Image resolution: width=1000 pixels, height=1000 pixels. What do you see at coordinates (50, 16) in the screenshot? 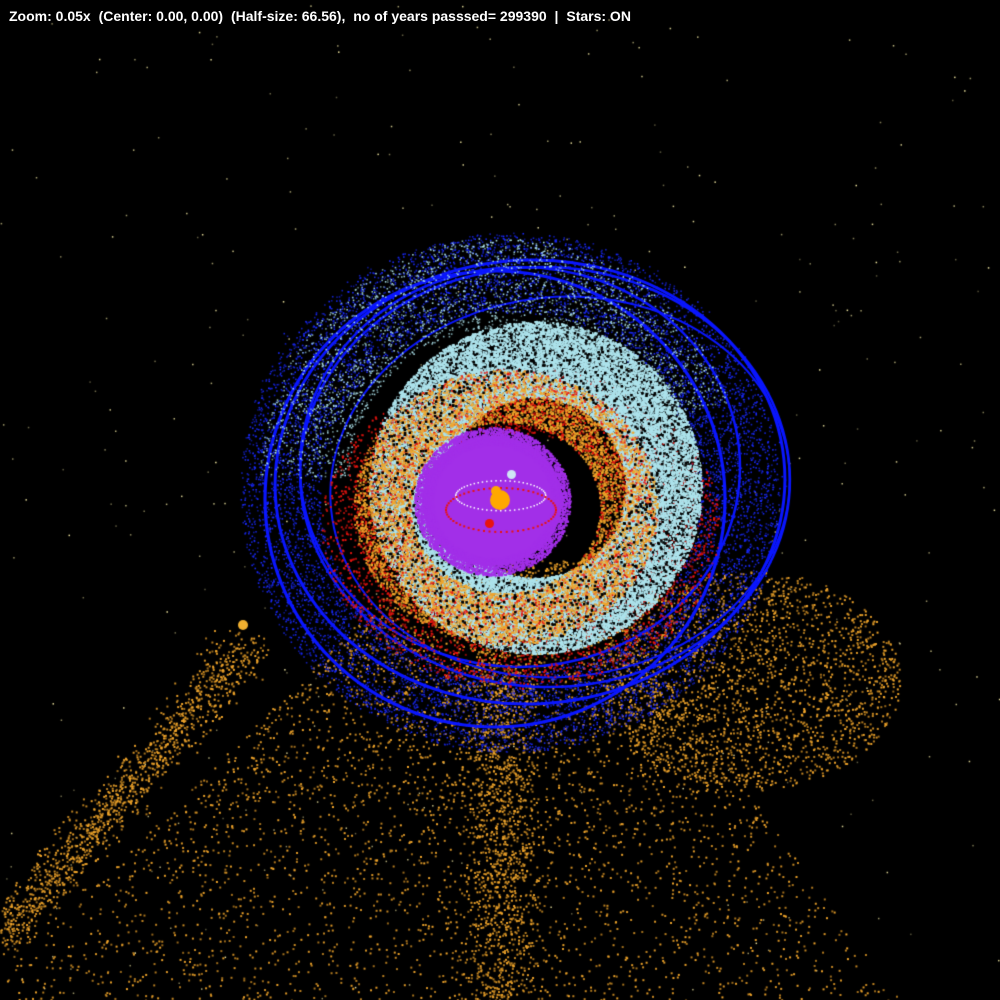
I see `zoom-readout: Zoom: 0.05x` at bounding box center [50, 16].